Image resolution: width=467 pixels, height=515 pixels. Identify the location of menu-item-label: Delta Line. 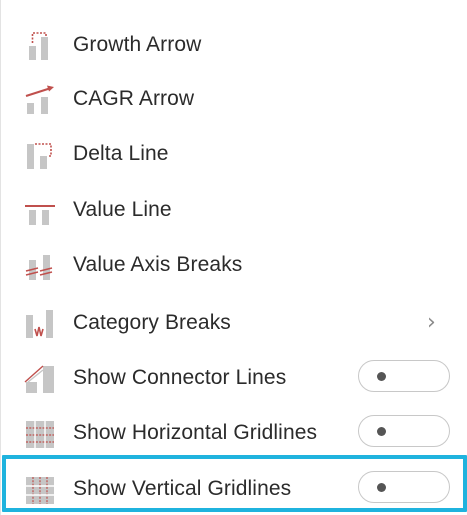
(121, 153).